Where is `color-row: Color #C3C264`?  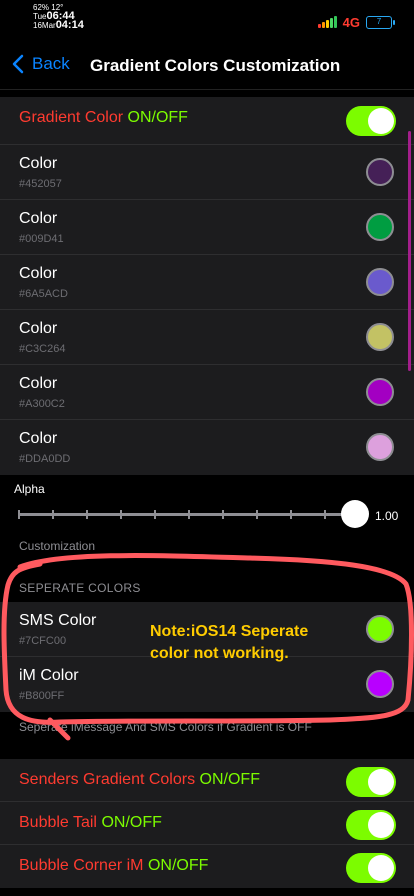
color-row: Color #C3C264 is located at coordinates (207, 337).